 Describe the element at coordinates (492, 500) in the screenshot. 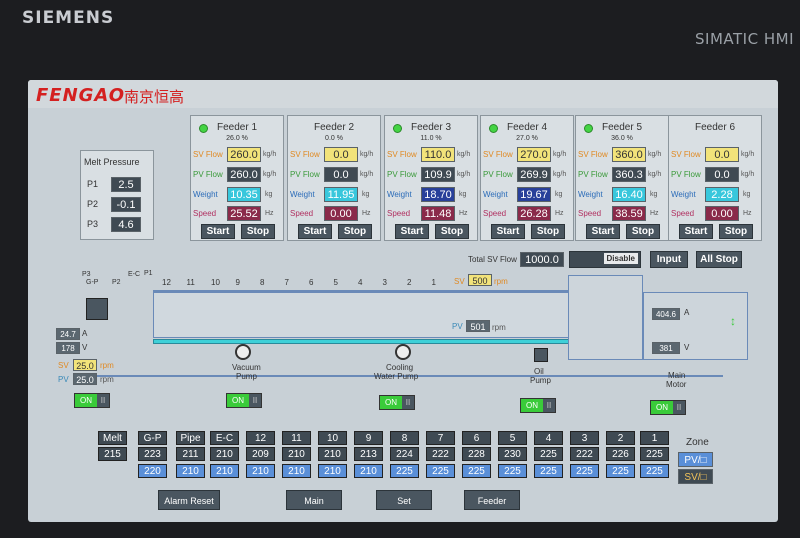

I see `feeder-button: Feeder` at that location.